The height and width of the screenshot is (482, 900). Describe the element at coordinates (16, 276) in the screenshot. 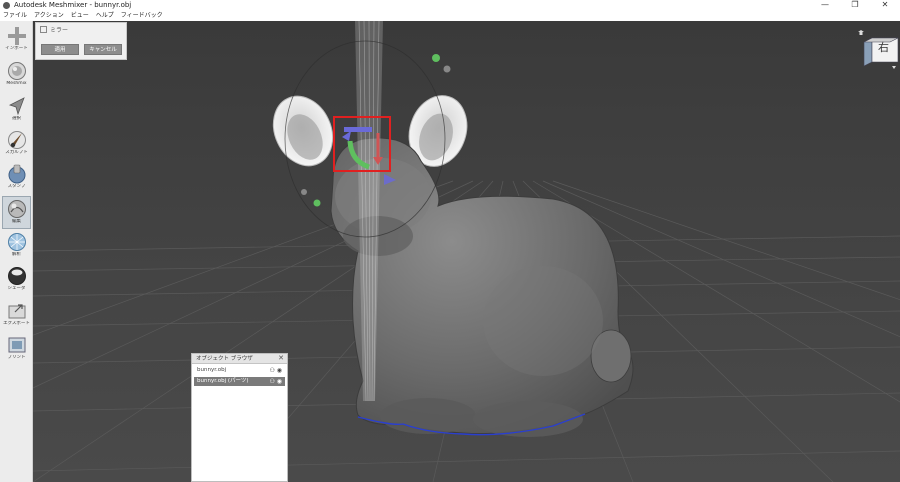

I see `shader-sphere-icon` at that location.